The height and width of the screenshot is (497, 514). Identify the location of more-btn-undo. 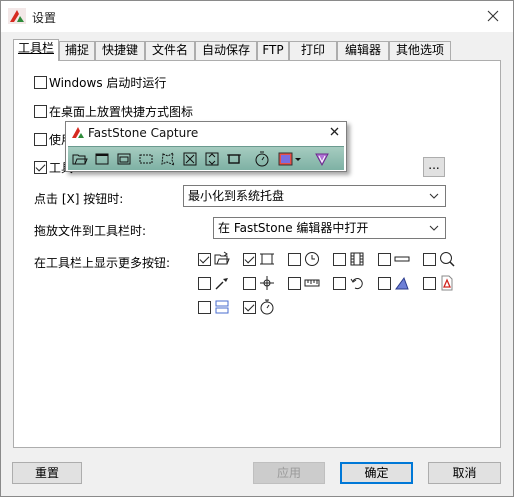
(349, 283).